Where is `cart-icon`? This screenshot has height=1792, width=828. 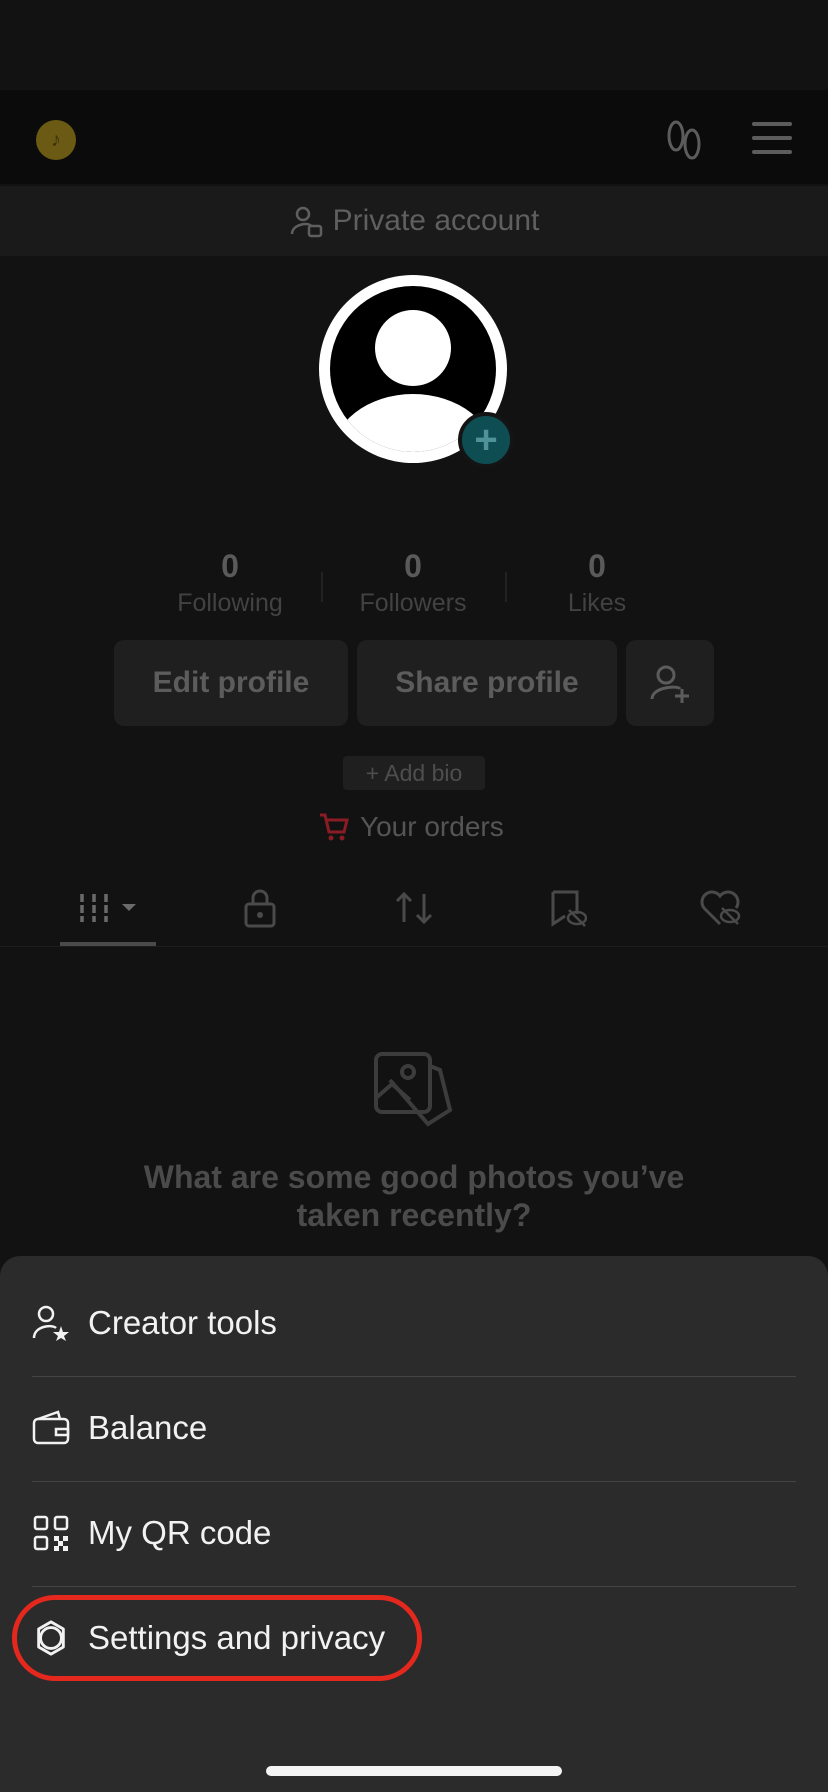 cart-icon is located at coordinates (334, 827).